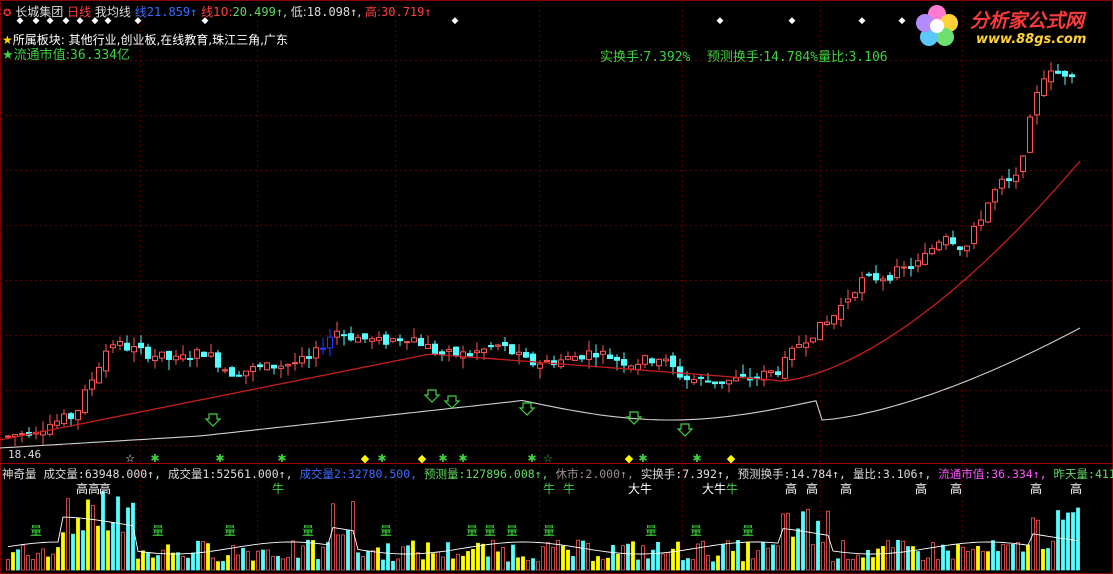 The image size is (1113, 574). I want to click on vol-item-0-label: 成交量:, so click(64, 474).